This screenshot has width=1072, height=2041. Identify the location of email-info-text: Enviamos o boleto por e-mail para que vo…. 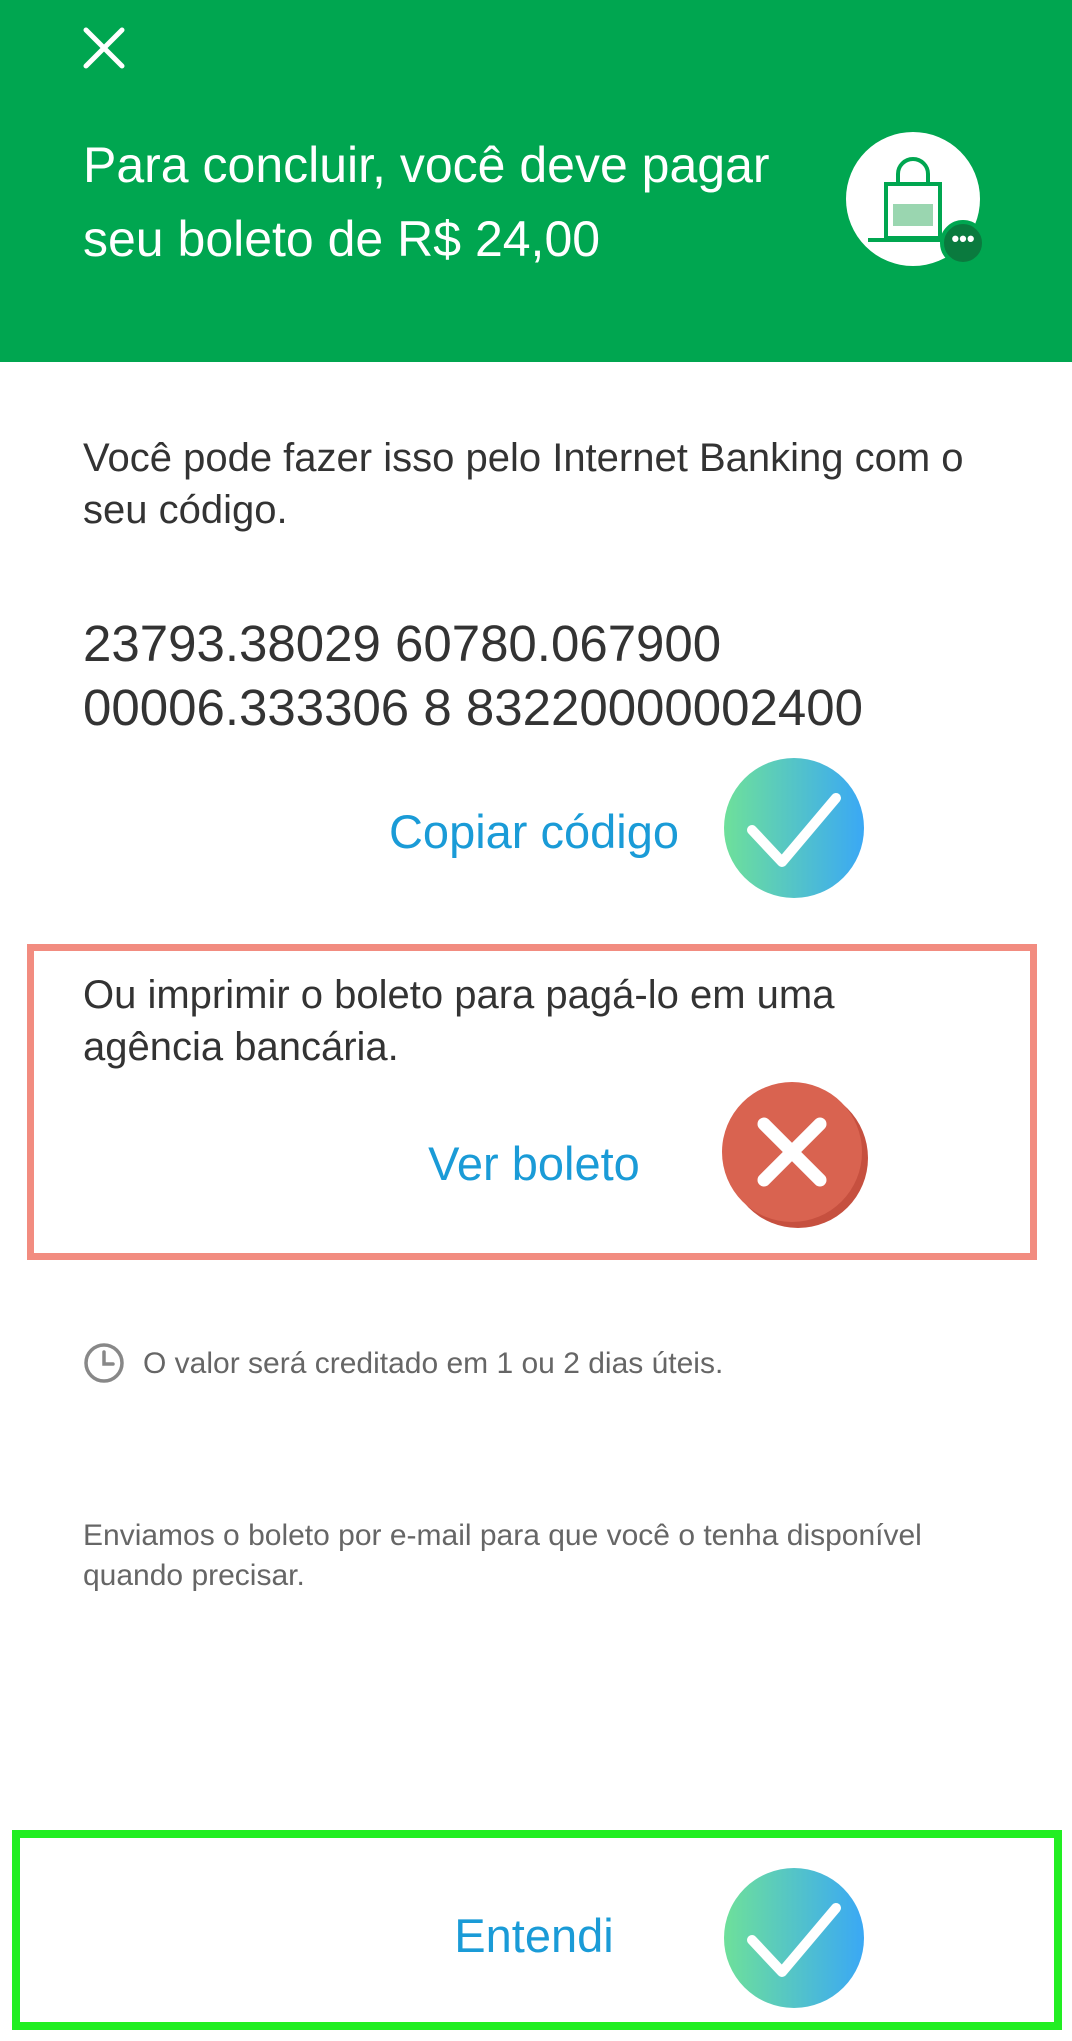
(502, 1555).